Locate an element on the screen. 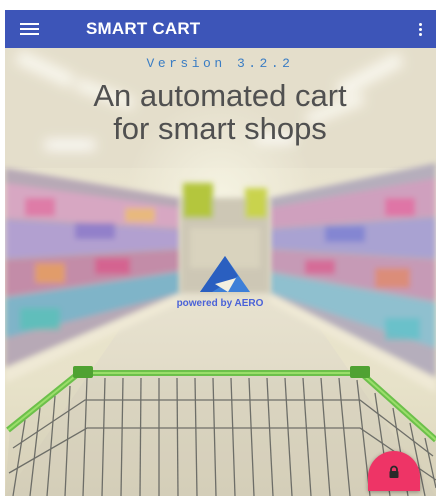  app-bar: SMART CART is located at coordinates (220, 29).